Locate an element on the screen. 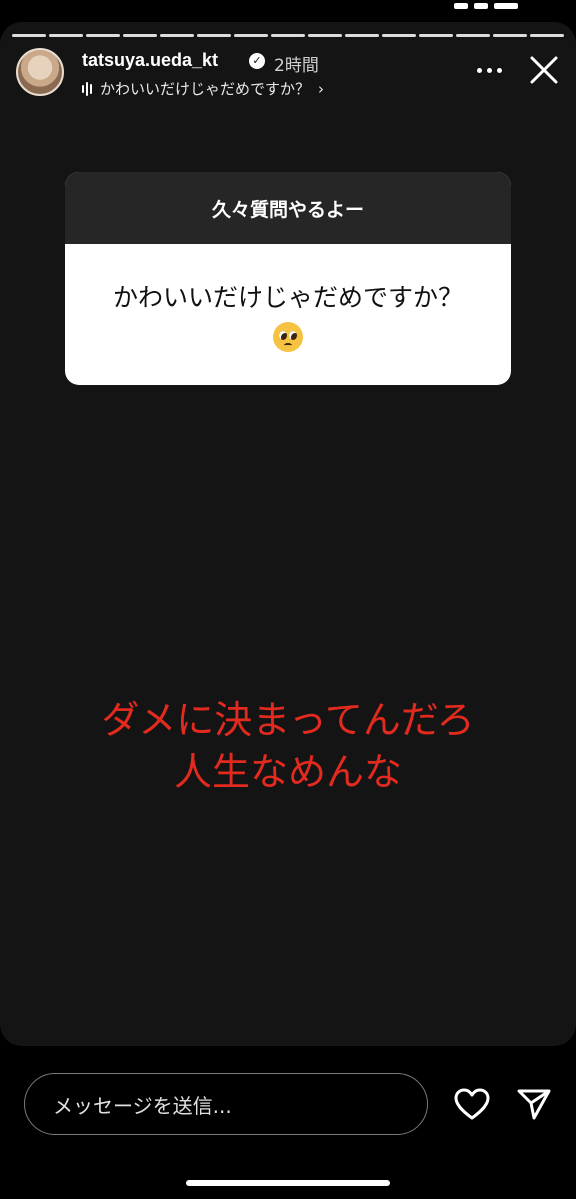 The image size is (576, 1199). question-prompt: 久々質問やるよー is located at coordinates (288, 208).